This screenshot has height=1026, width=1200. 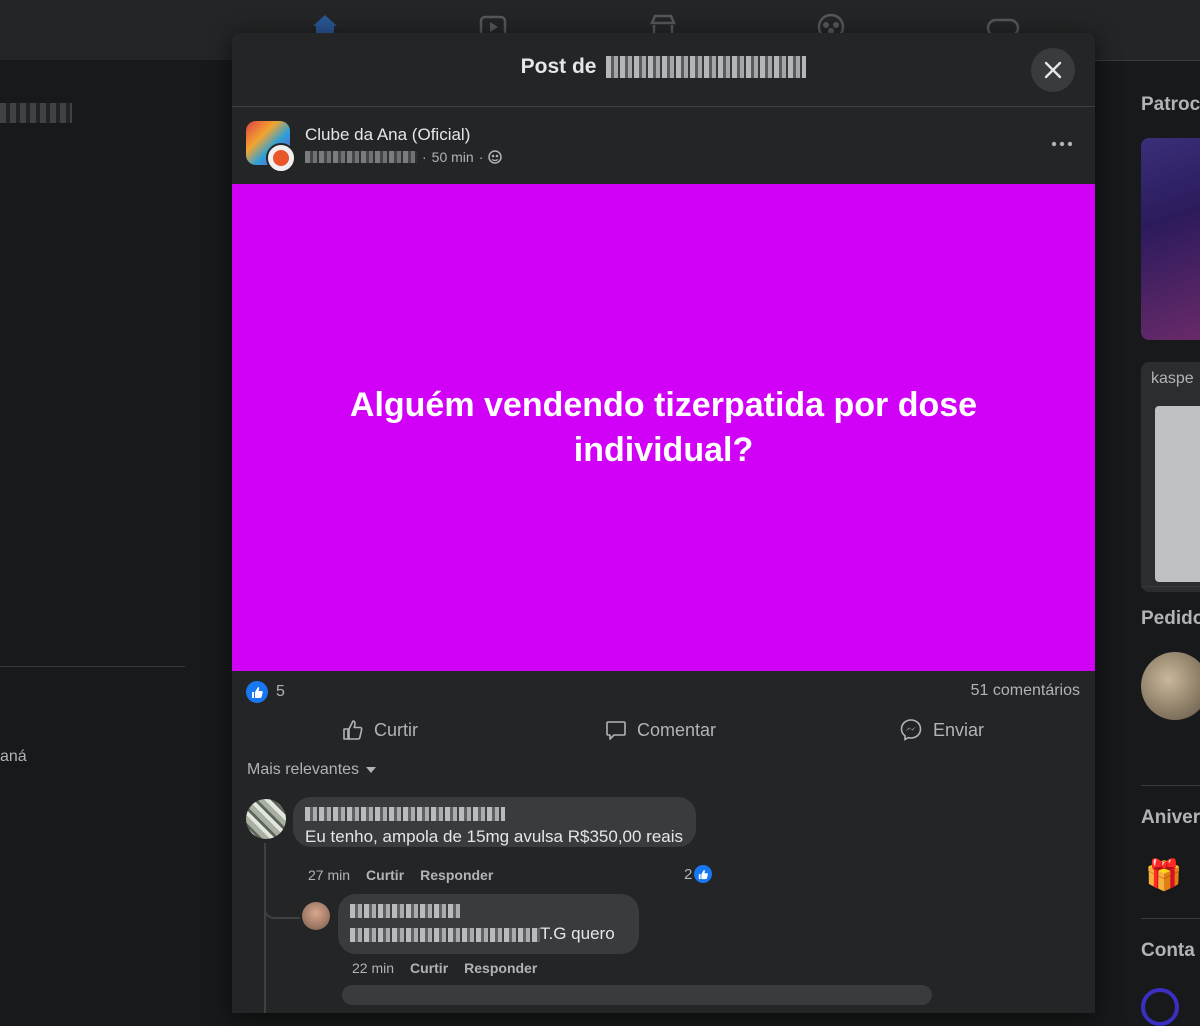 What do you see at coordinates (558, 66) in the screenshot?
I see `modal-title-prefix: Post de` at bounding box center [558, 66].